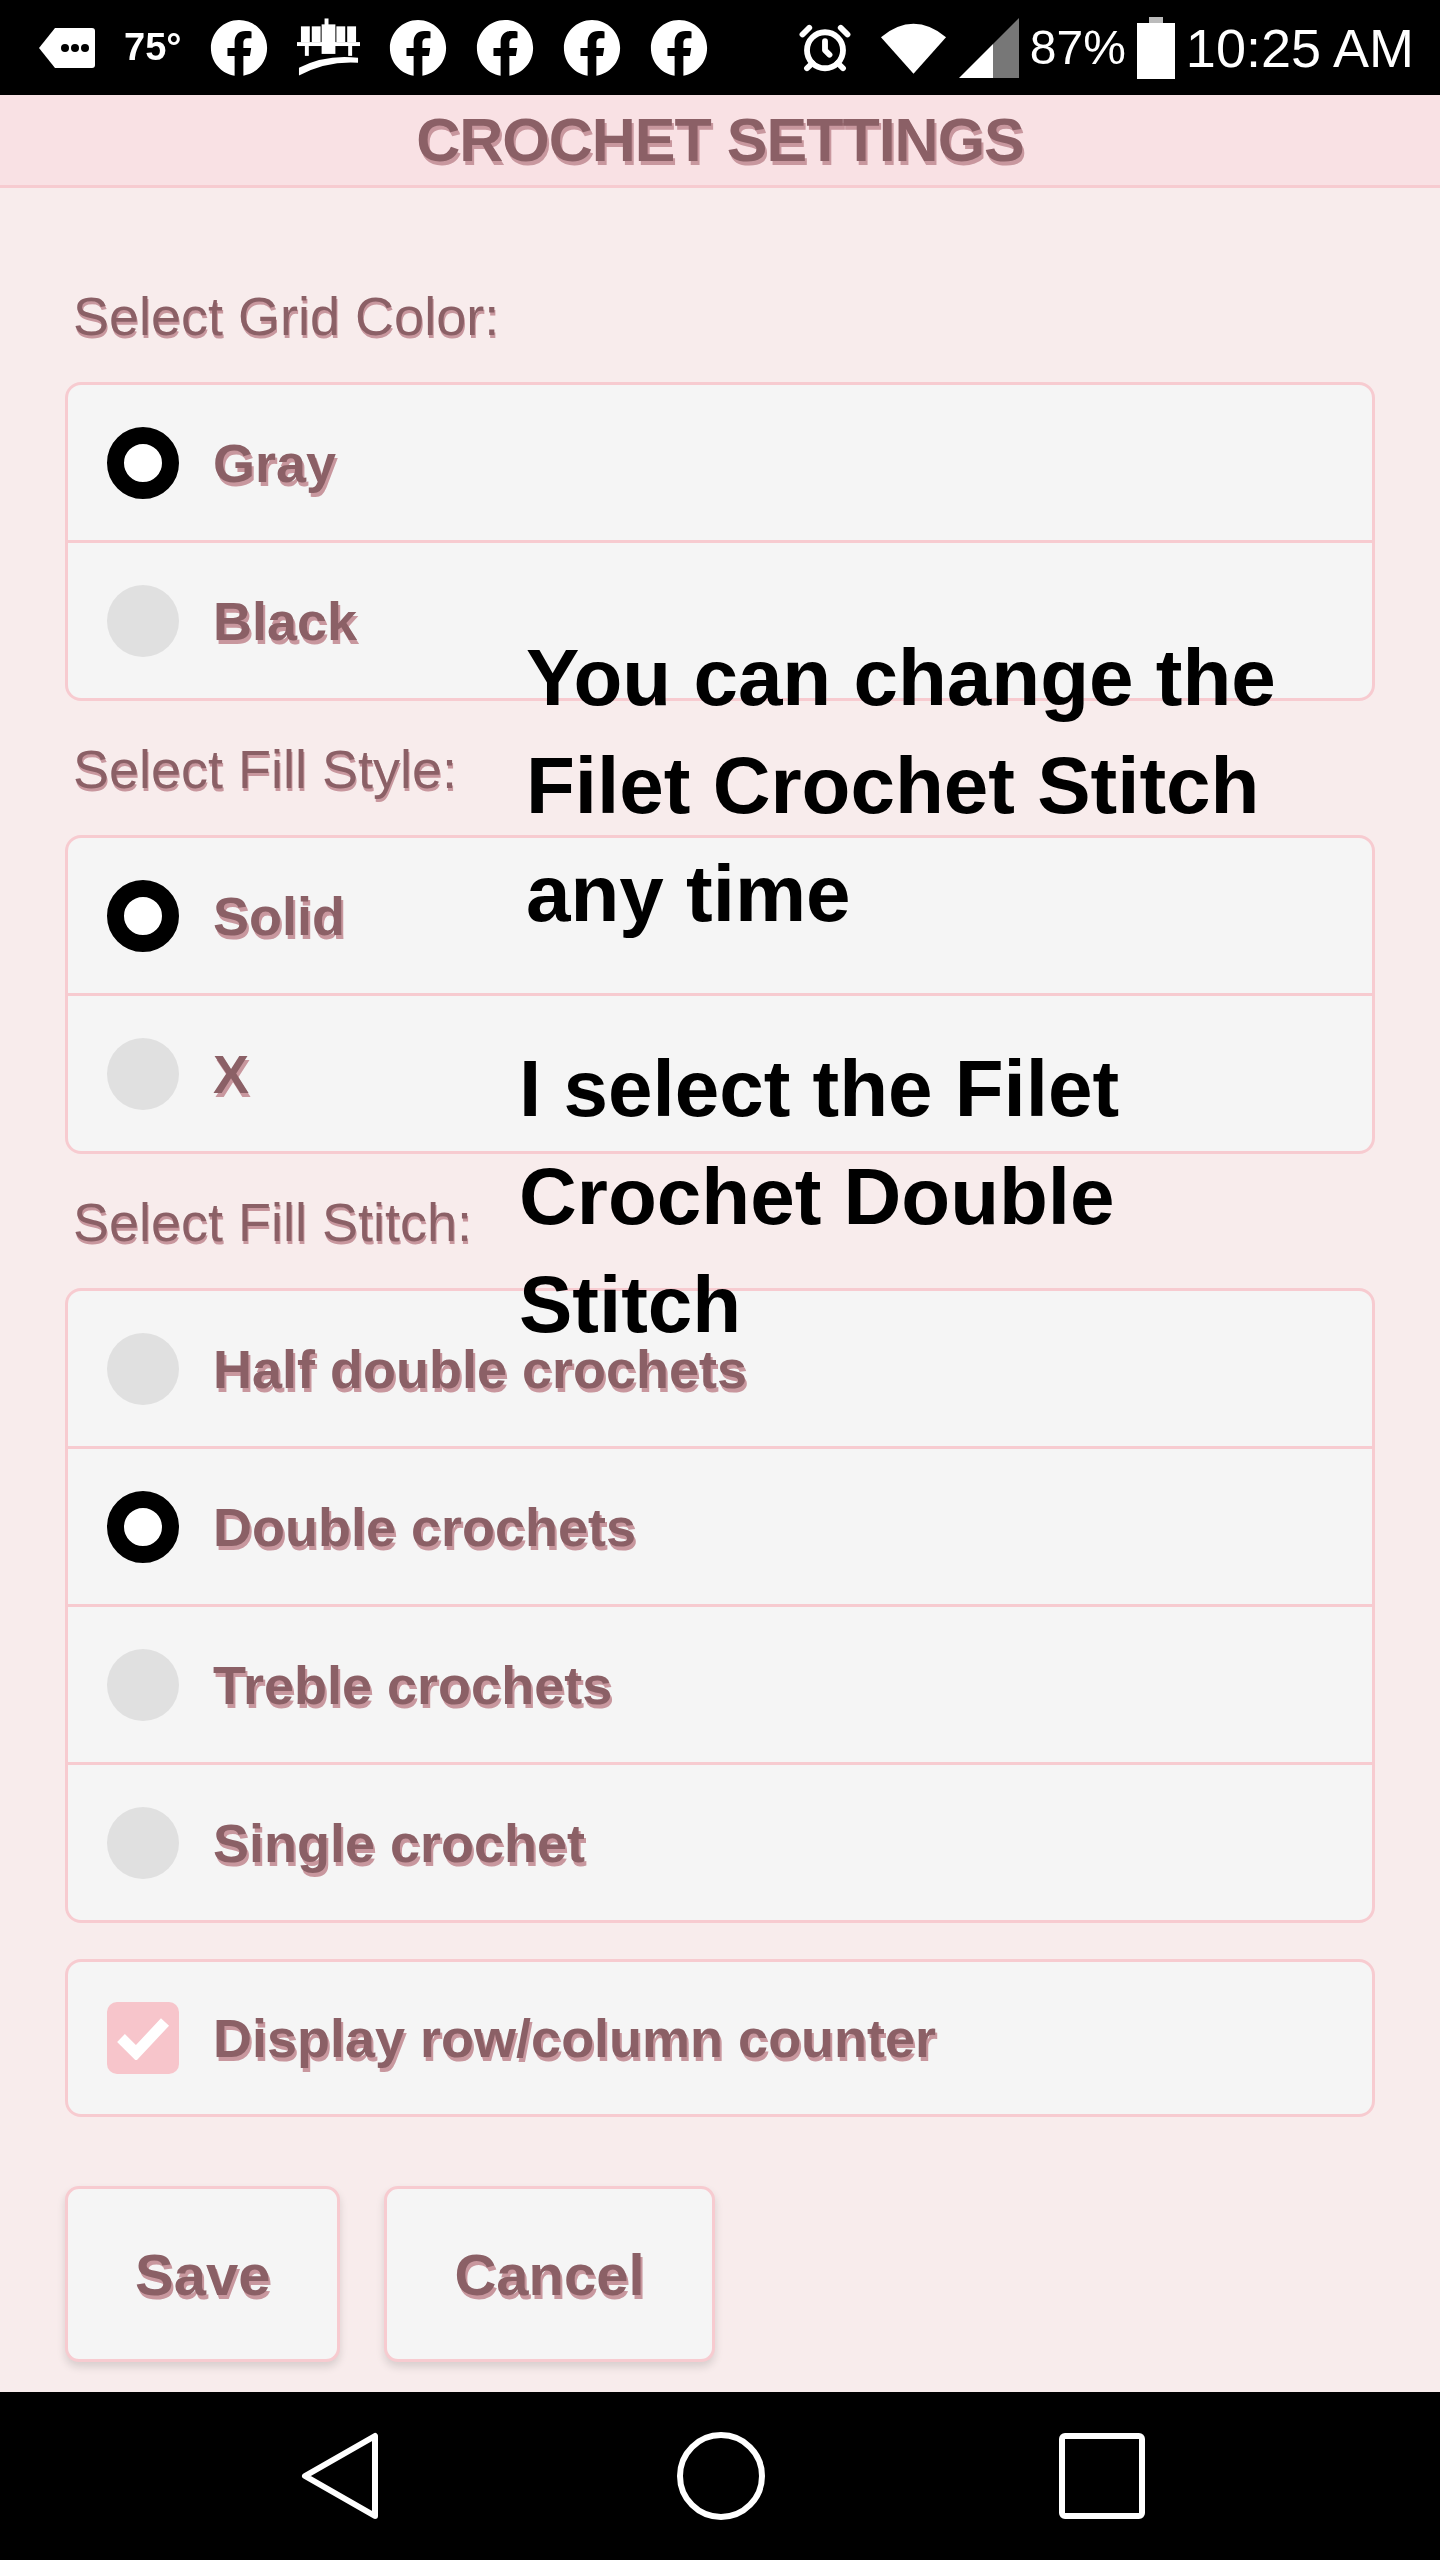 The image size is (1440, 2560). I want to click on option-label: Treble crochets, so click(413, 1684).